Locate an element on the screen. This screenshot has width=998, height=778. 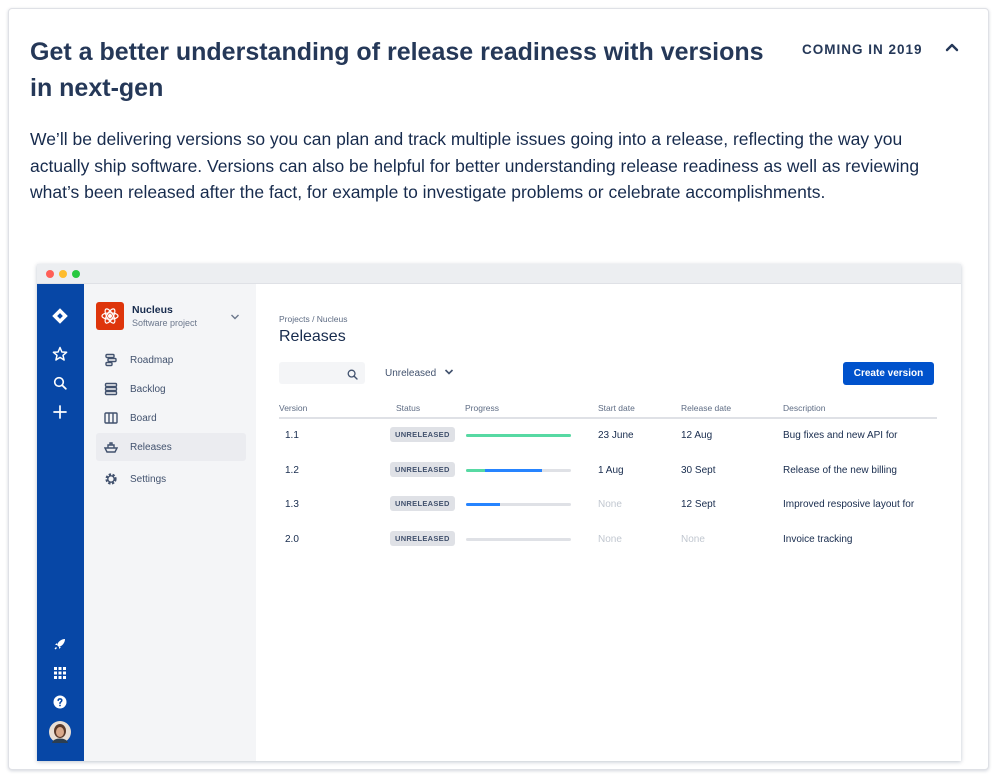
window-maximize-dot is located at coordinates (76, 274).